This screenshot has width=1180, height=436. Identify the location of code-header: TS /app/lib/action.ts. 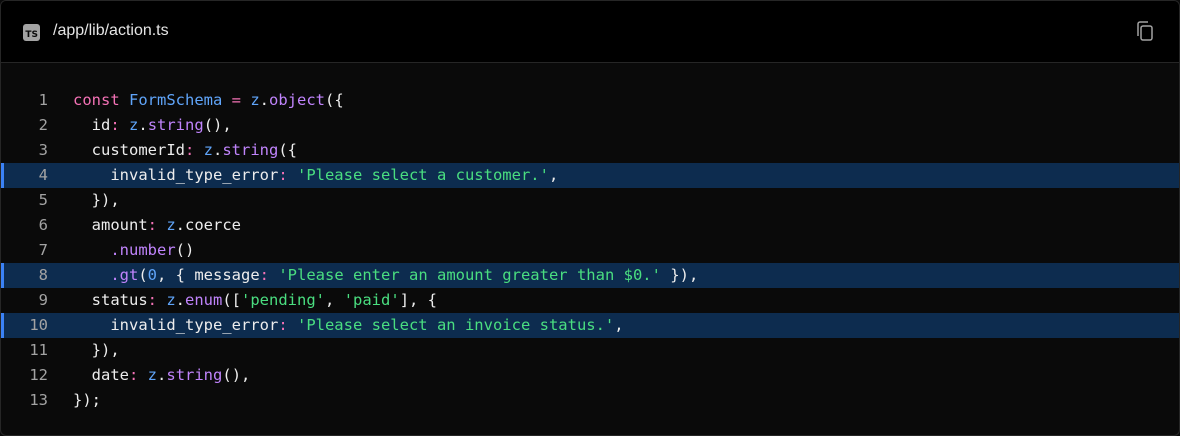
(590, 32).